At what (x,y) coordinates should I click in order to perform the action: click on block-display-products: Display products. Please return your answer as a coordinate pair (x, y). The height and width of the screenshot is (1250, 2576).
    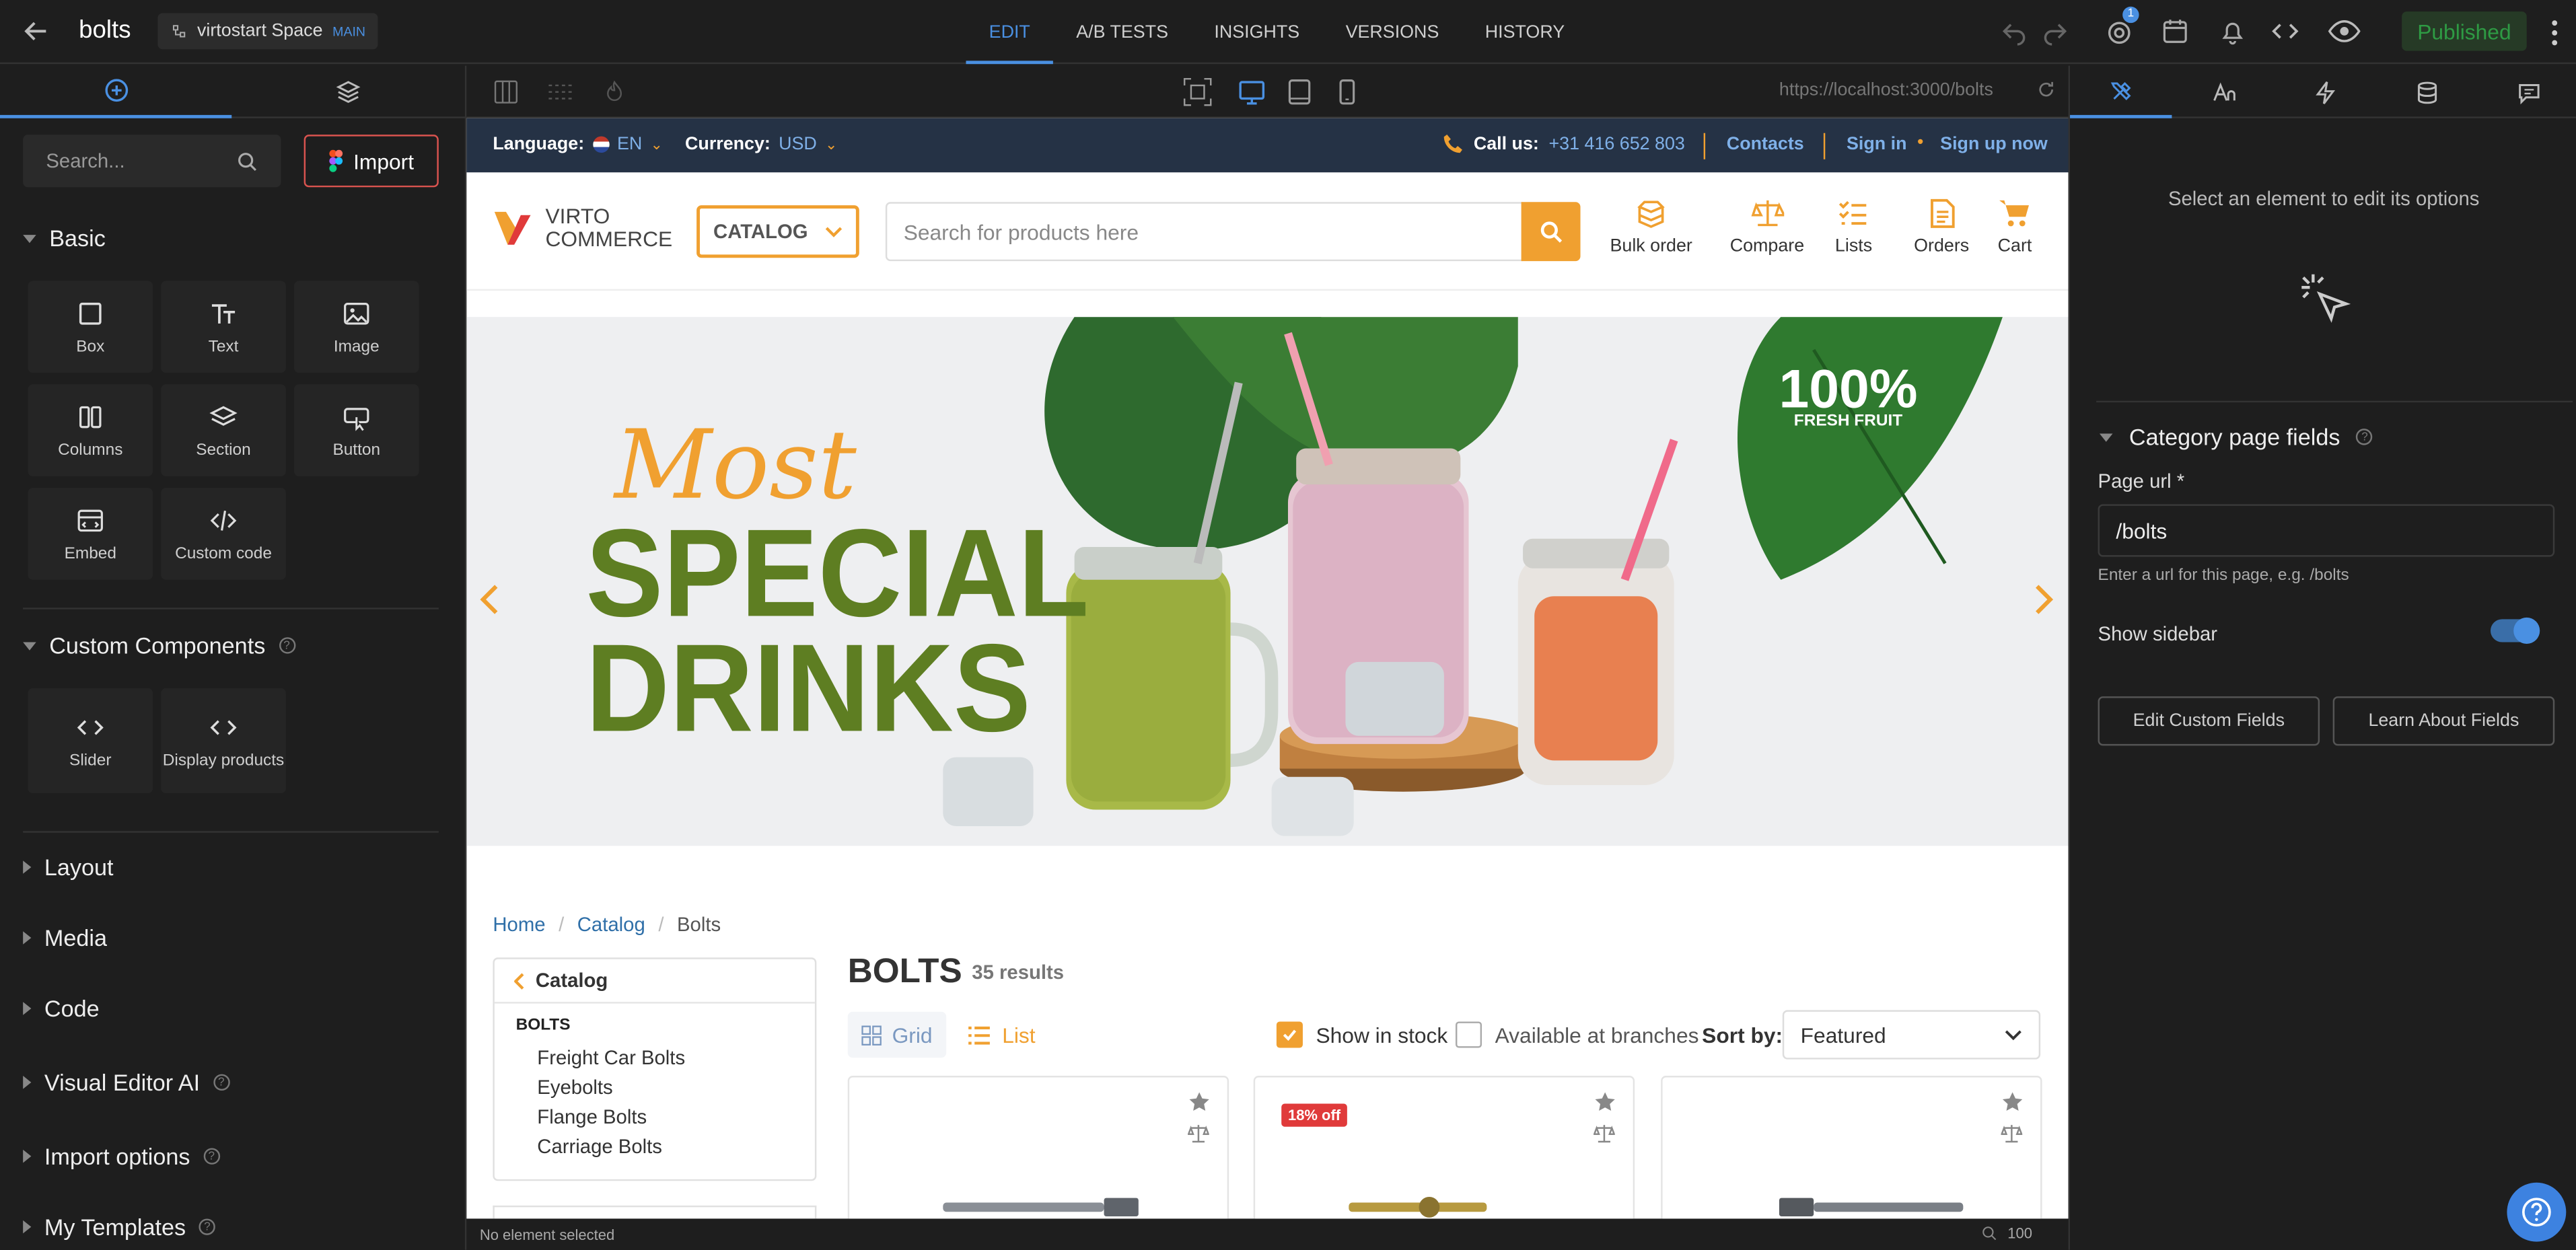
    Looking at the image, I should click on (223, 741).